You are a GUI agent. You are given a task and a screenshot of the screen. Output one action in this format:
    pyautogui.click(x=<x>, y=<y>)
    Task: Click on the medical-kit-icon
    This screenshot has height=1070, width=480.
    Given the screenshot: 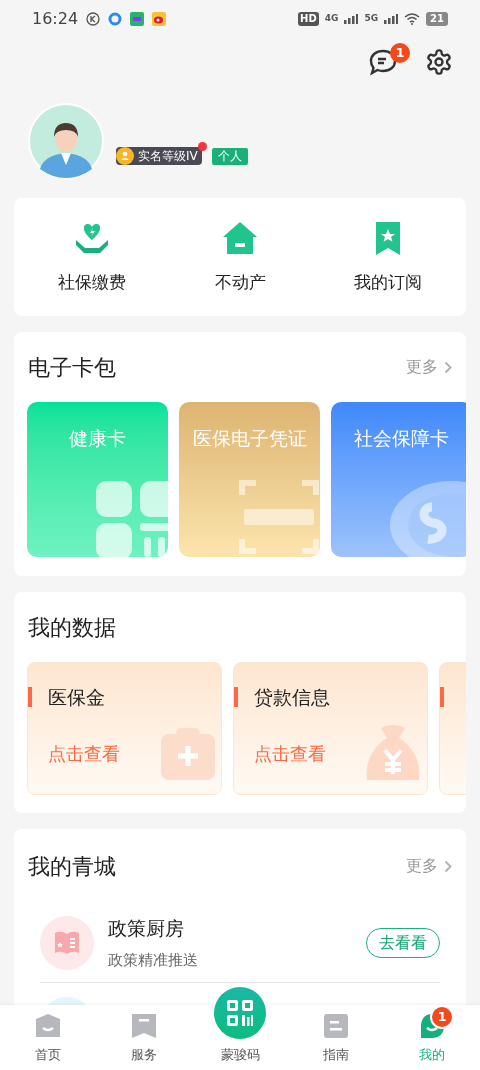 What is the action you would take?
    pyautogui.click(x=188, y=755)
    